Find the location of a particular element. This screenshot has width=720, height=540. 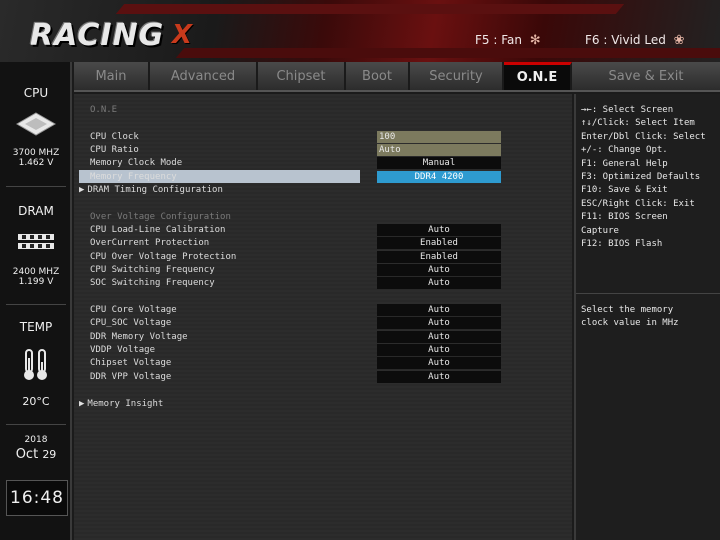

help-key: Capture is located at coordinates (600, 230).